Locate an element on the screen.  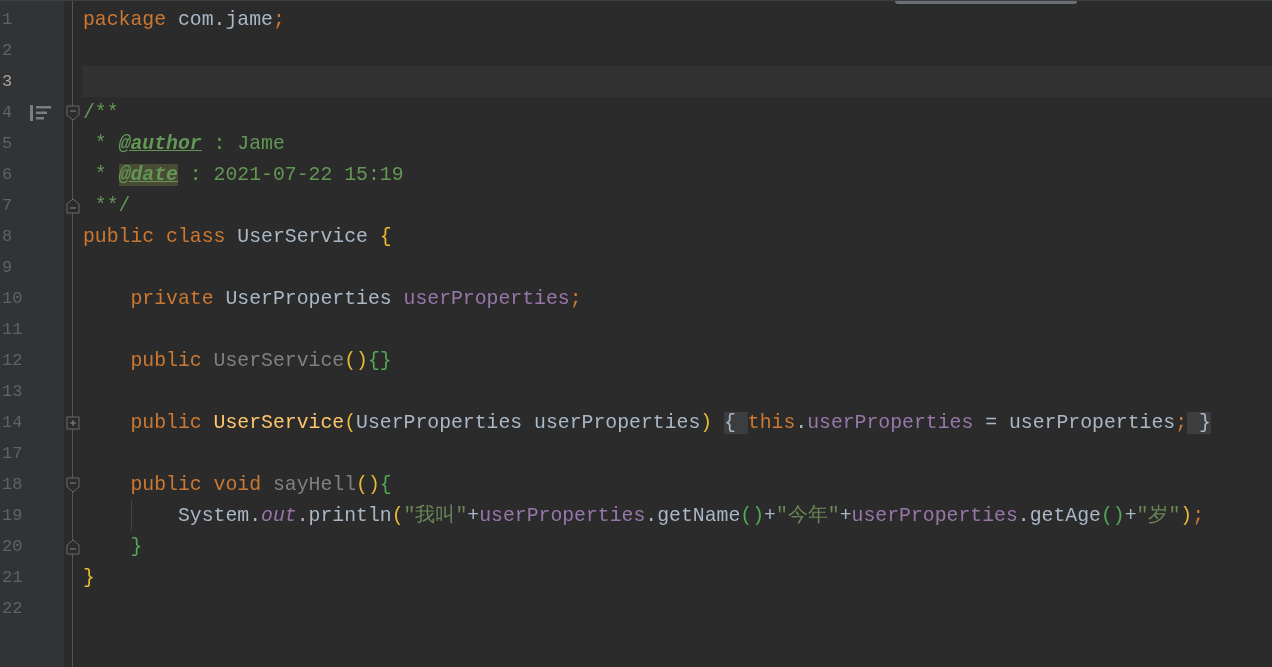
code-line: public UserService(){} is located at coordinates (260, 361).